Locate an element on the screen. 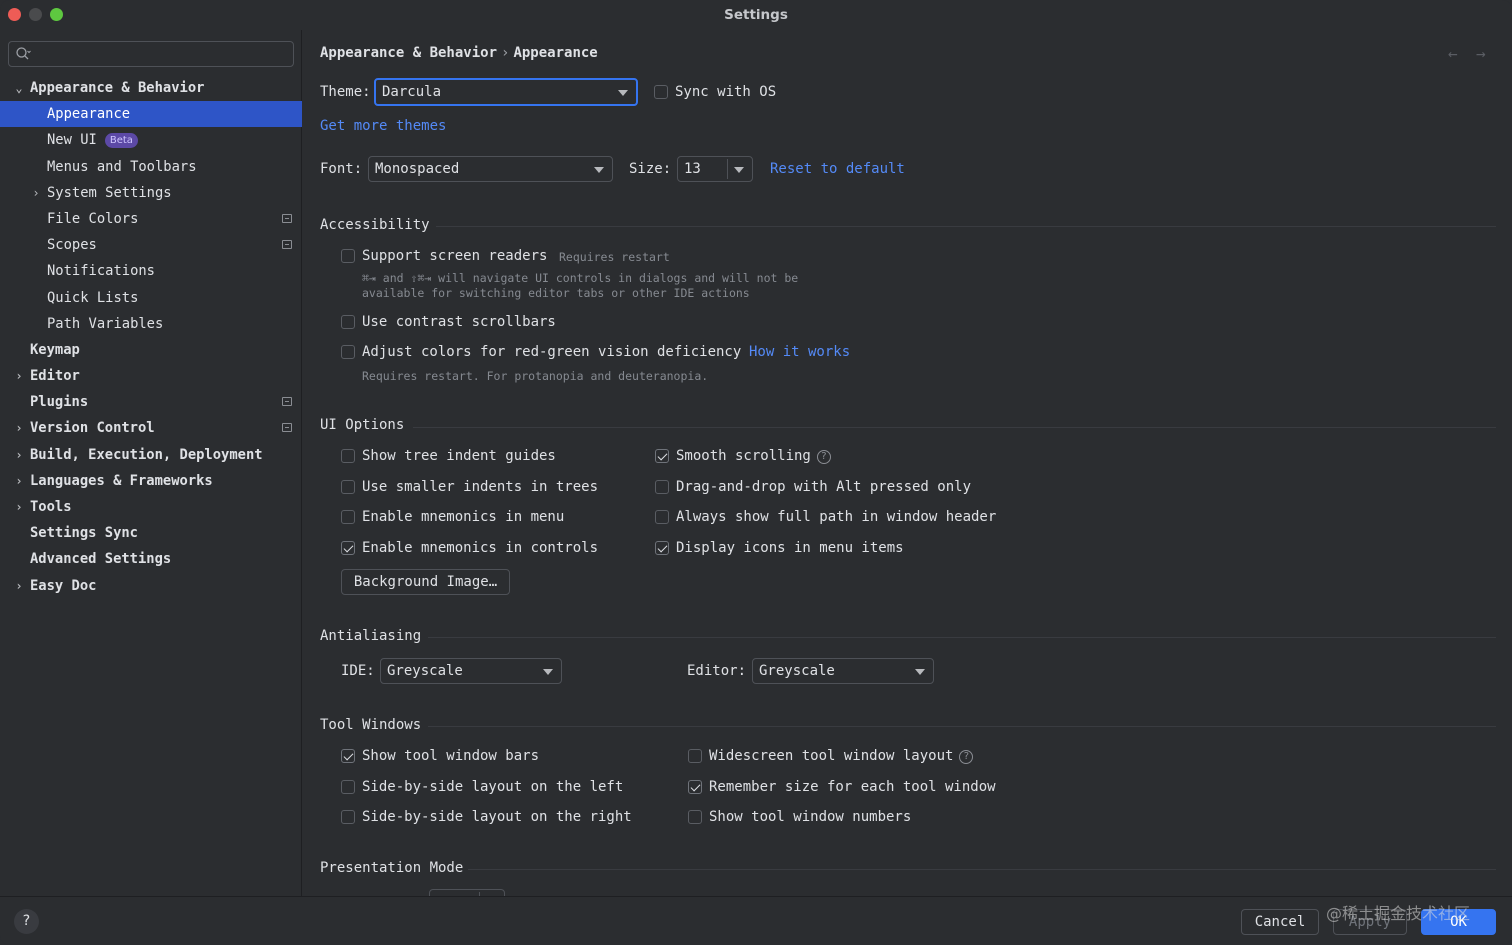 Image resolution: width=1512 pixels, height=945 pixels. mnemonics-controls-label: Enable mnemonics in controls is located at coordinates (480, 548).